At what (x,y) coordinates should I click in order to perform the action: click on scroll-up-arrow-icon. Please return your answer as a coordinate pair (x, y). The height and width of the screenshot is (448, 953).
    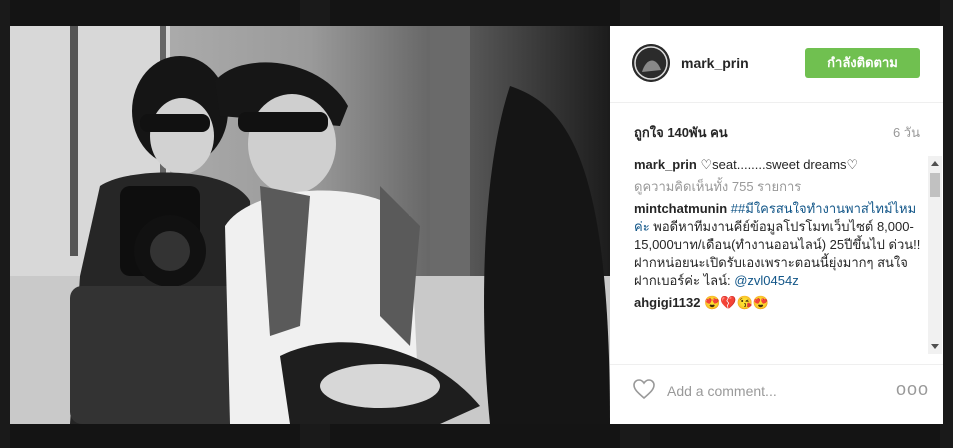
    Looking at the image, I should click on (935, 163).